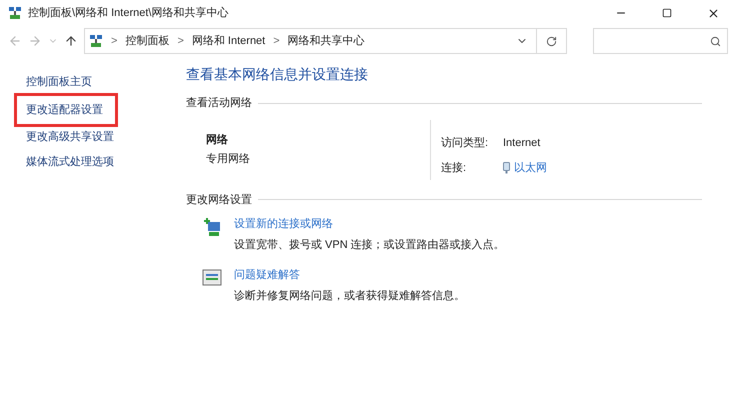 The height and width of the screenshot is (408, 736). I want to click on sidebar-link: 更改高级共享设置, so click(100, 137).